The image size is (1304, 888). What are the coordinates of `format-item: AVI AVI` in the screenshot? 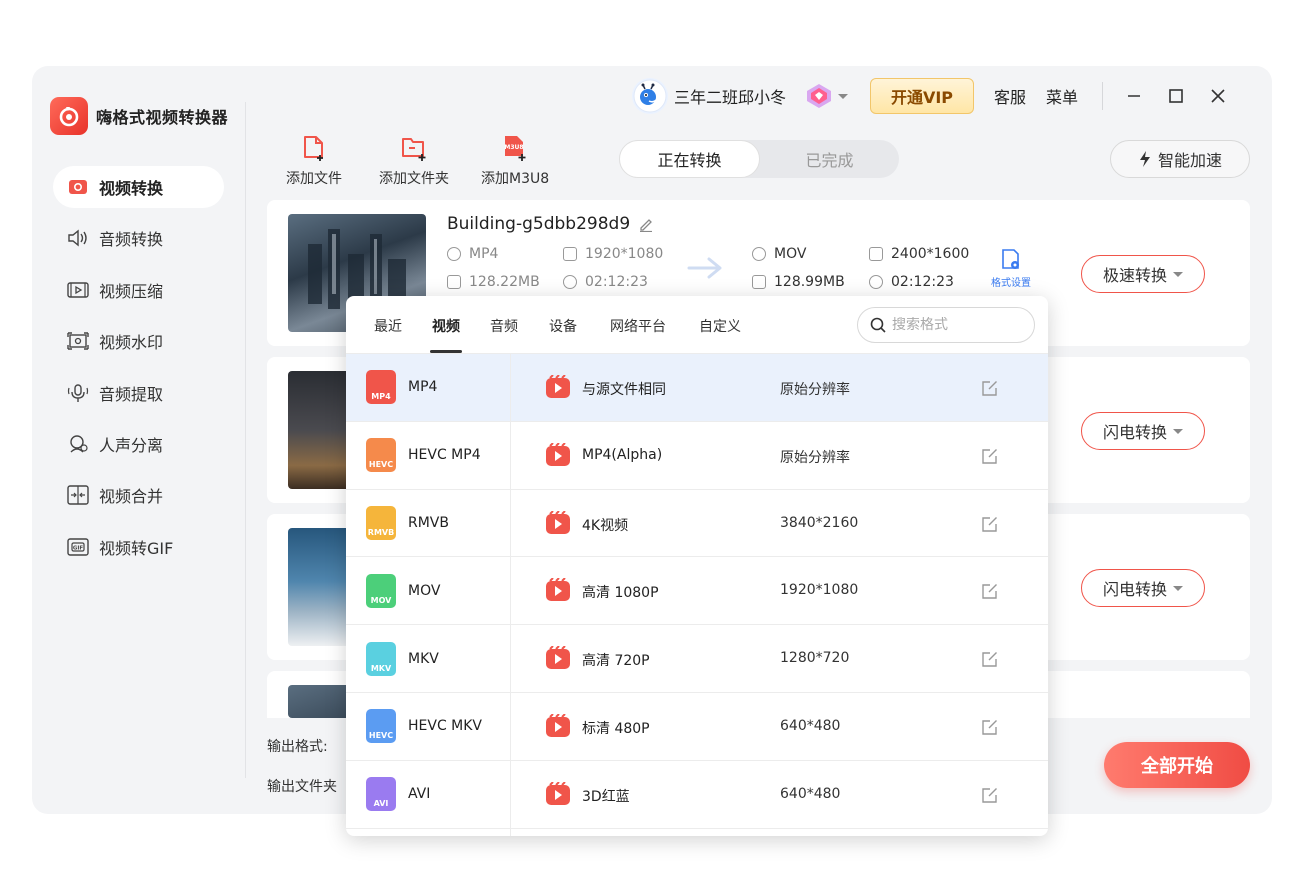 It's located at (428, 795).